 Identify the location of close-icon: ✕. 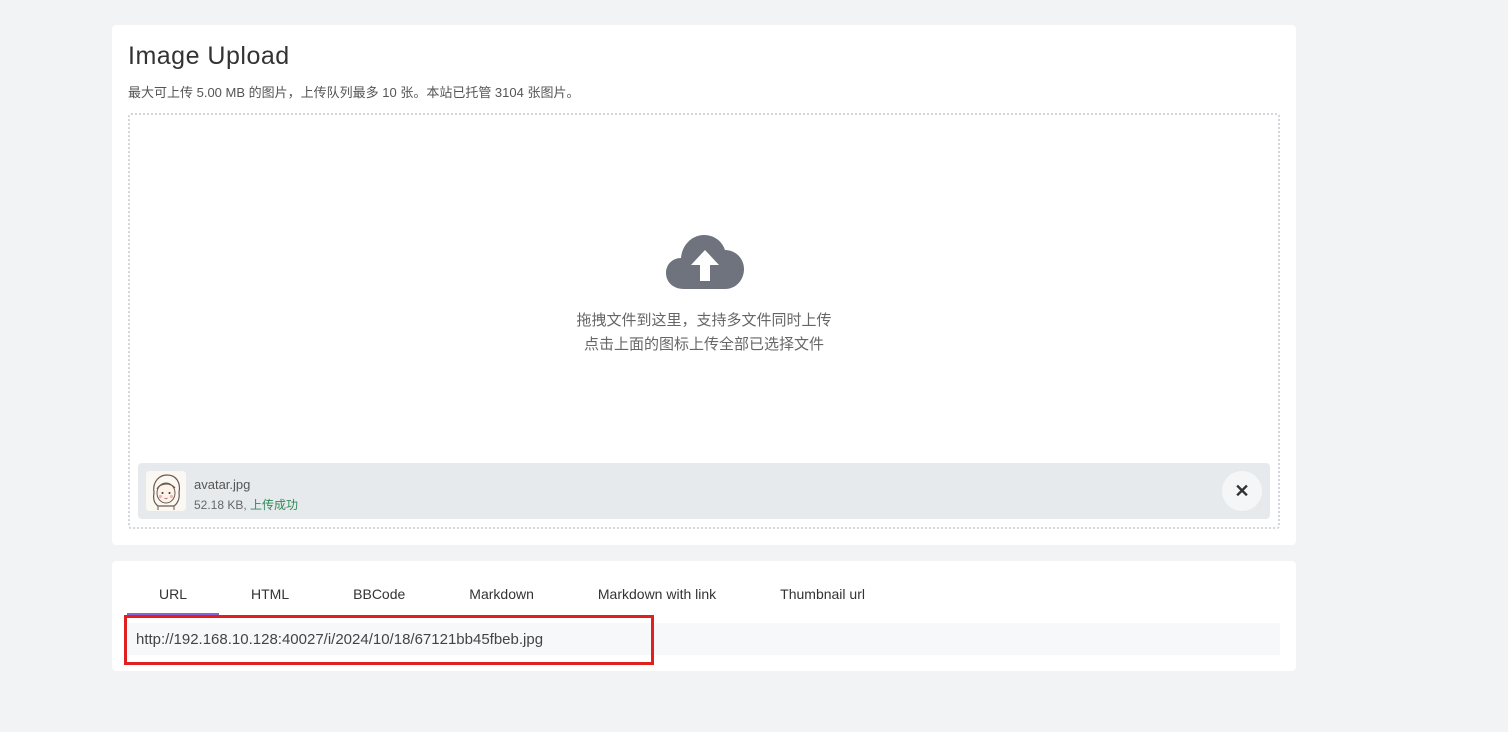
(1242, 490).